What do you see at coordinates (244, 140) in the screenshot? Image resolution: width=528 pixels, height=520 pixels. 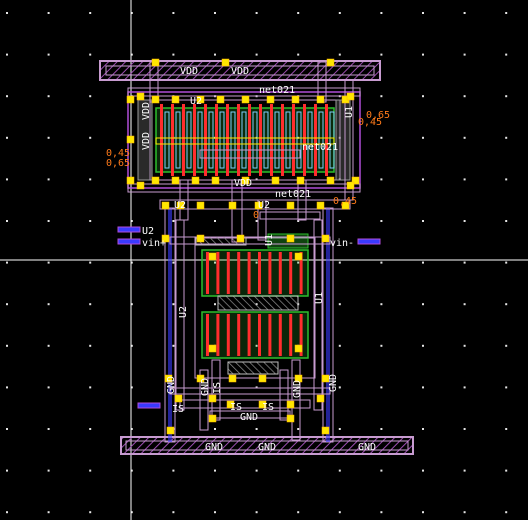 I see `pmos-array` at bounding box center [244, 140].